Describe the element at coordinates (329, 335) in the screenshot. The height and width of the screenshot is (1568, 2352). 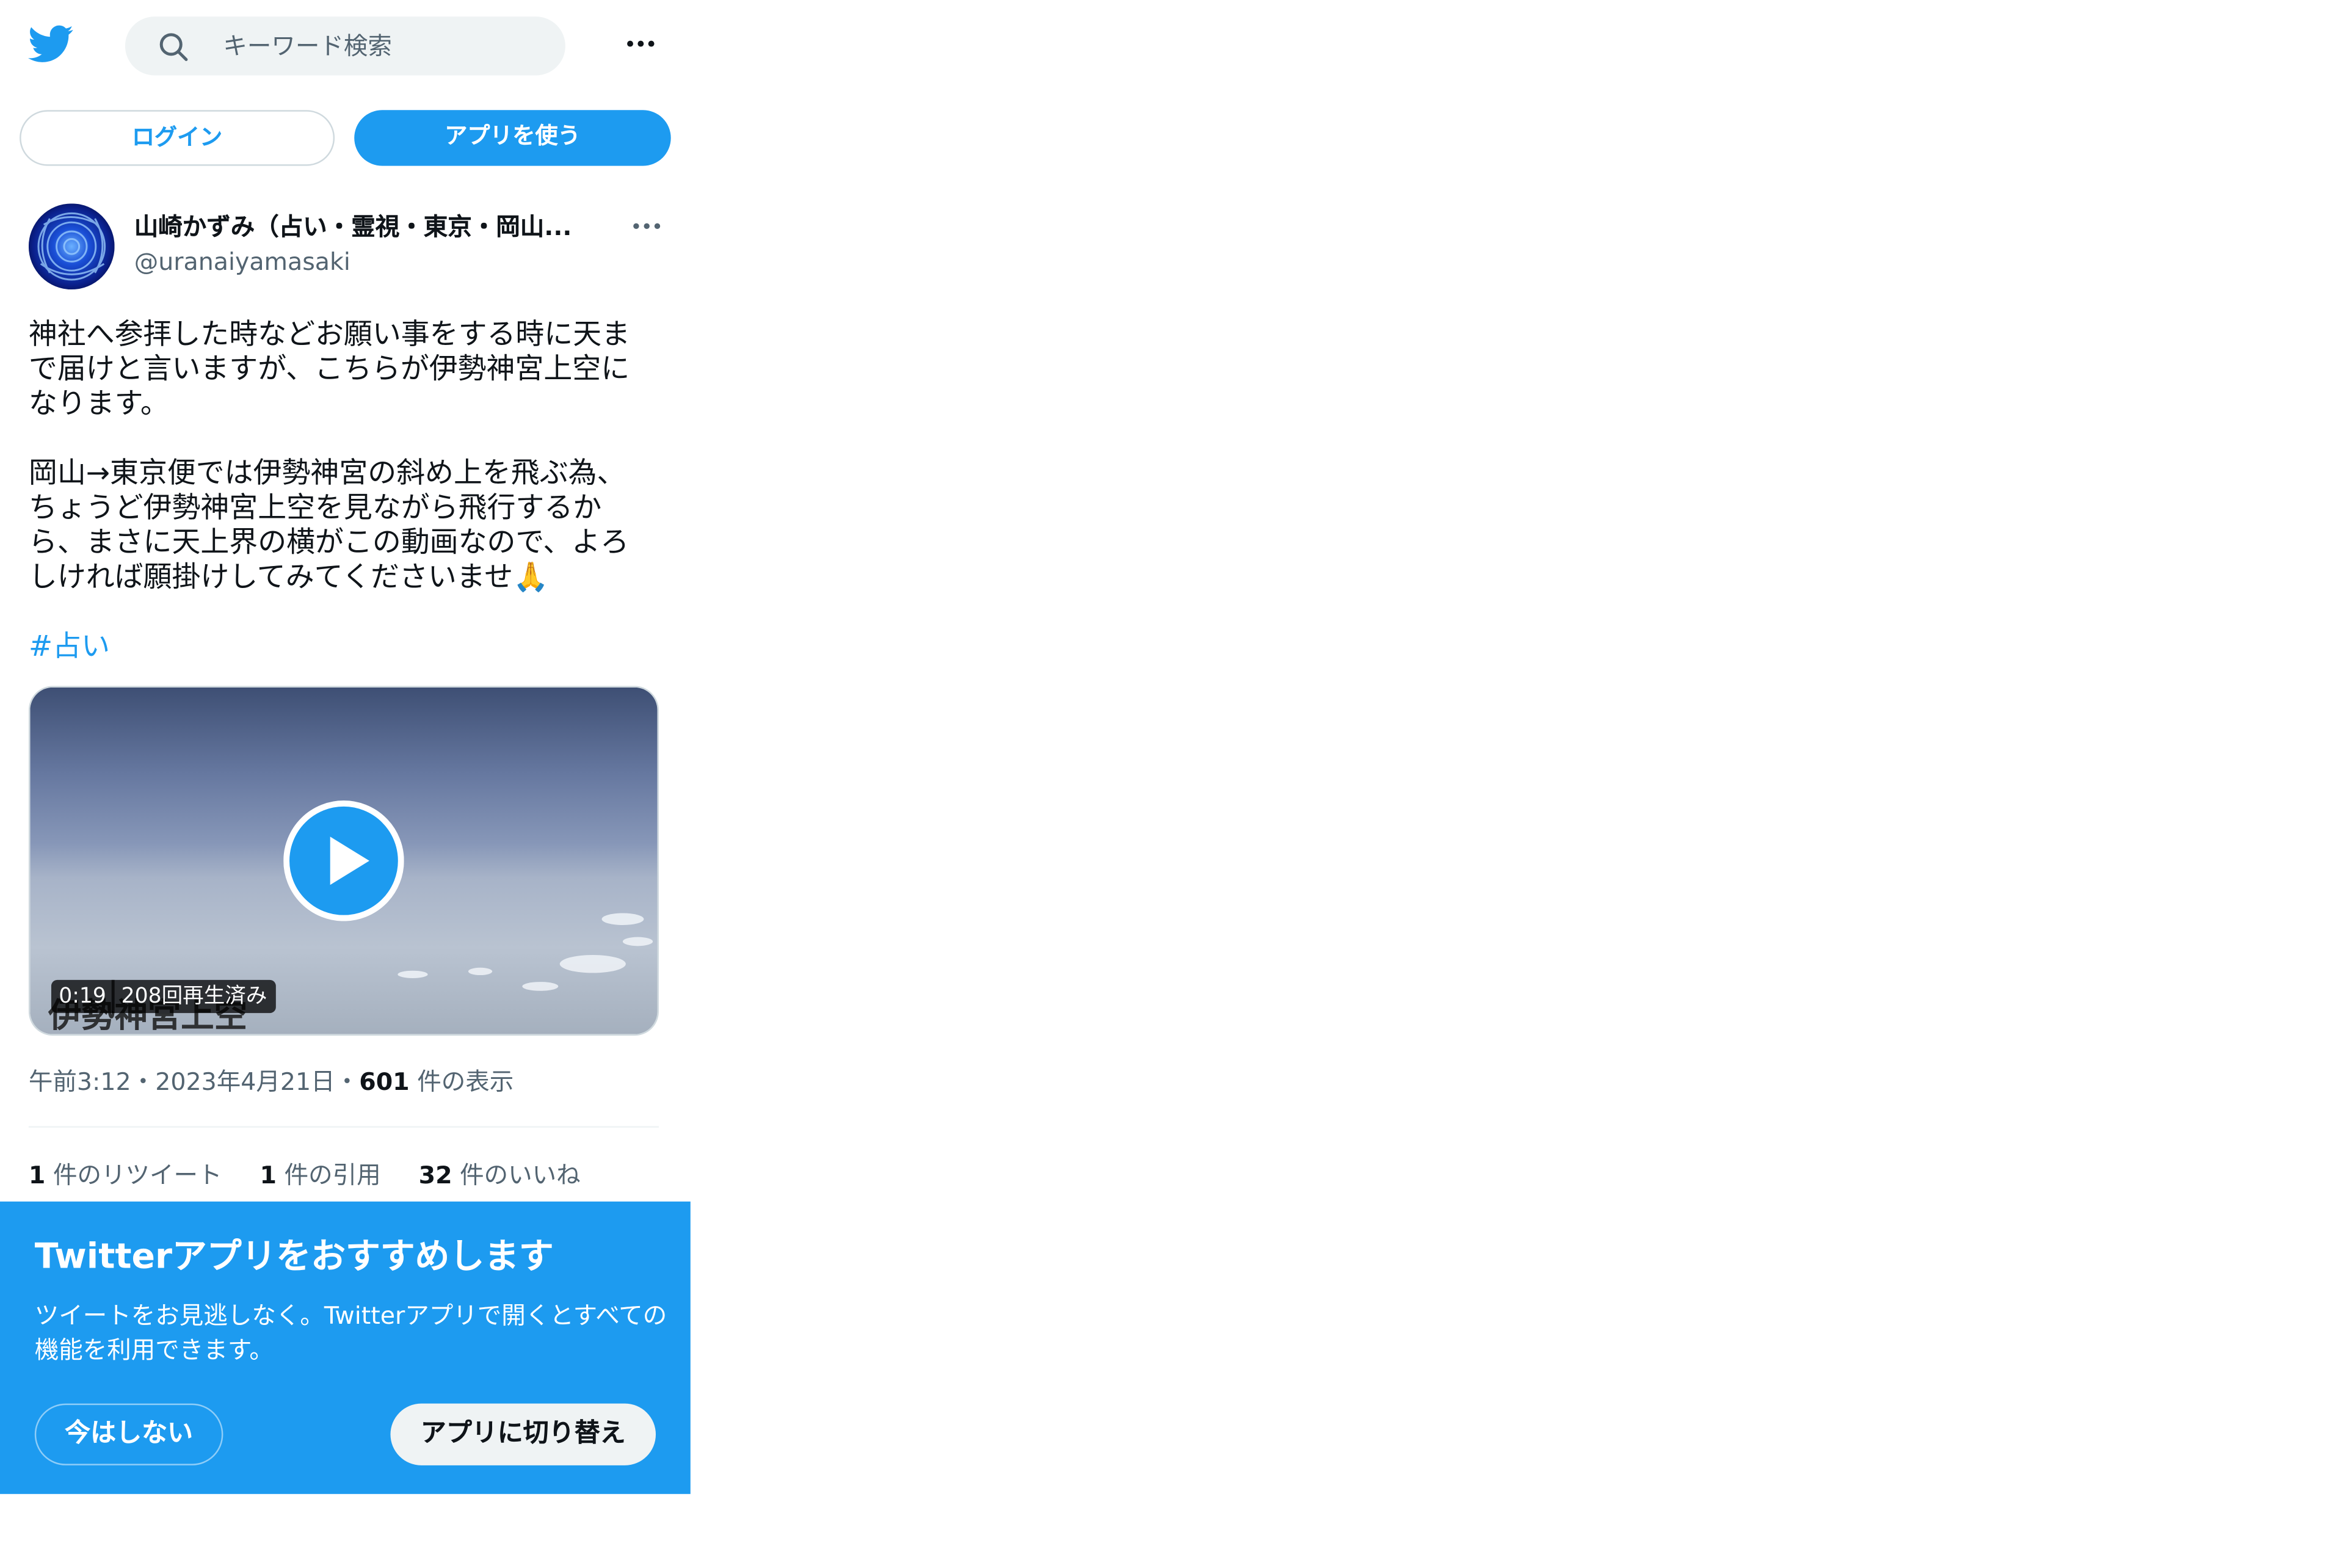
I see `tweet-text-line: 神社へ参拝した時などお願い事をする時に天ま` at that location.